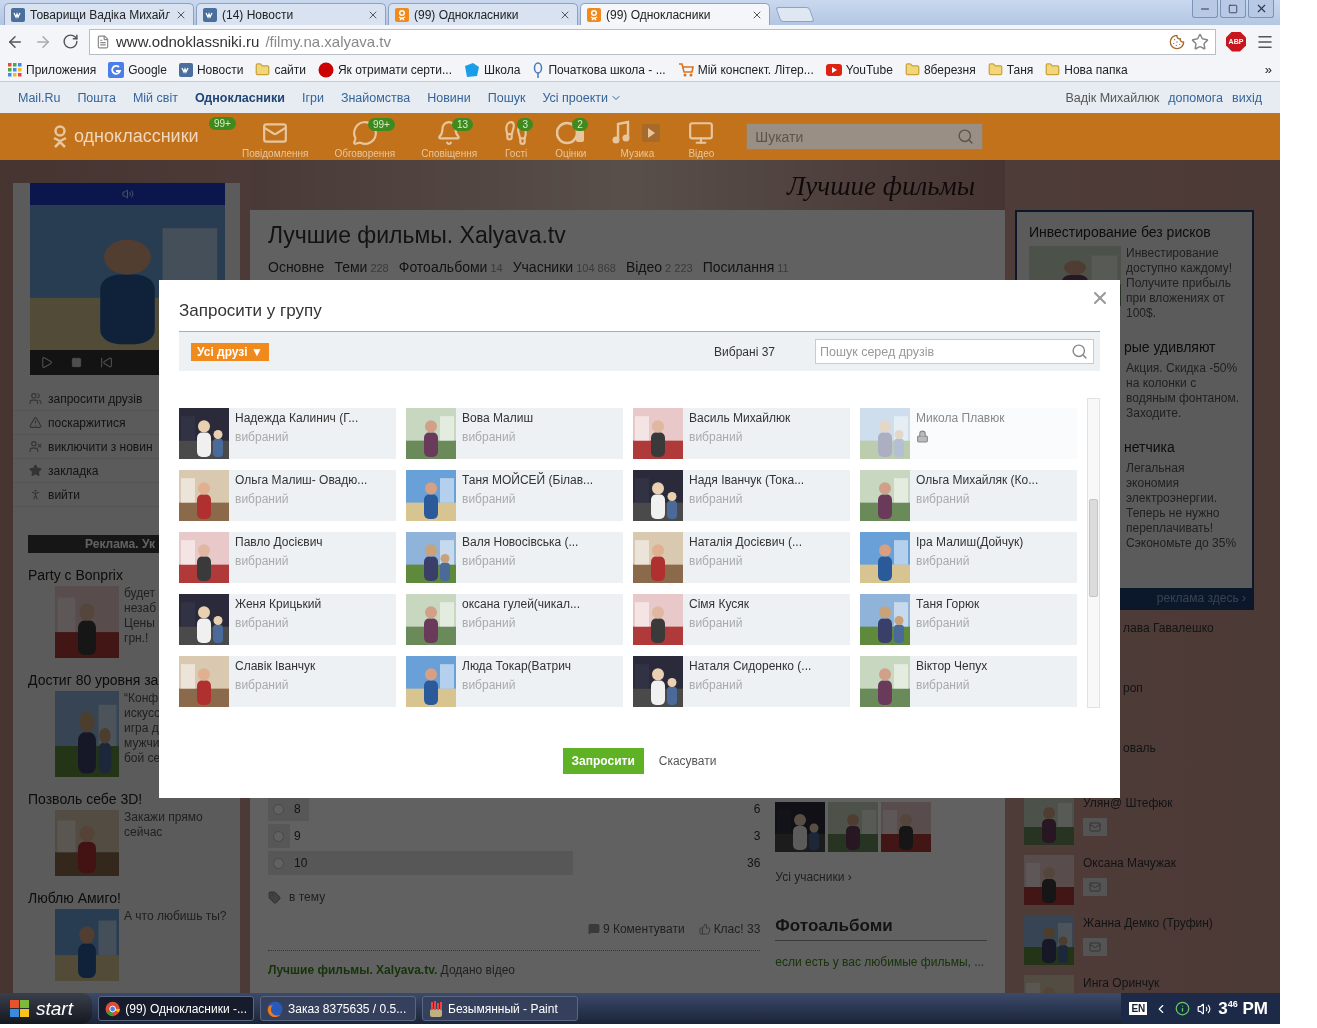  Describe the element at coordinates (1086, 69) in the screenshot. I see `bookmark: Нова папка` at that location.